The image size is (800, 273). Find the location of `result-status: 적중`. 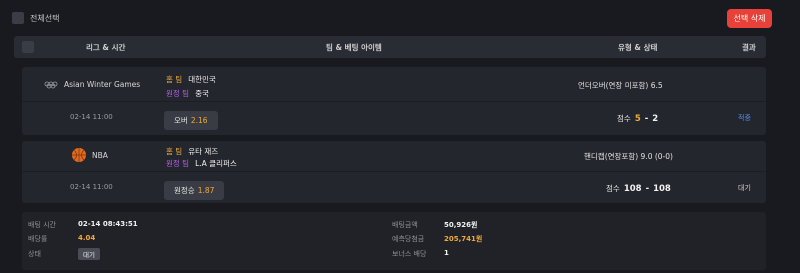

result-status: 적중 is located at coordinates (744, 118).